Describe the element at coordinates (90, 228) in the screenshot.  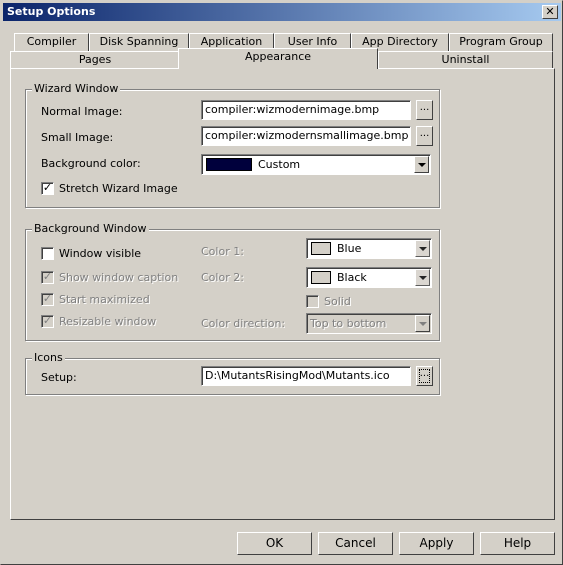
I see `background-window-group-title: Background Window` at that location.